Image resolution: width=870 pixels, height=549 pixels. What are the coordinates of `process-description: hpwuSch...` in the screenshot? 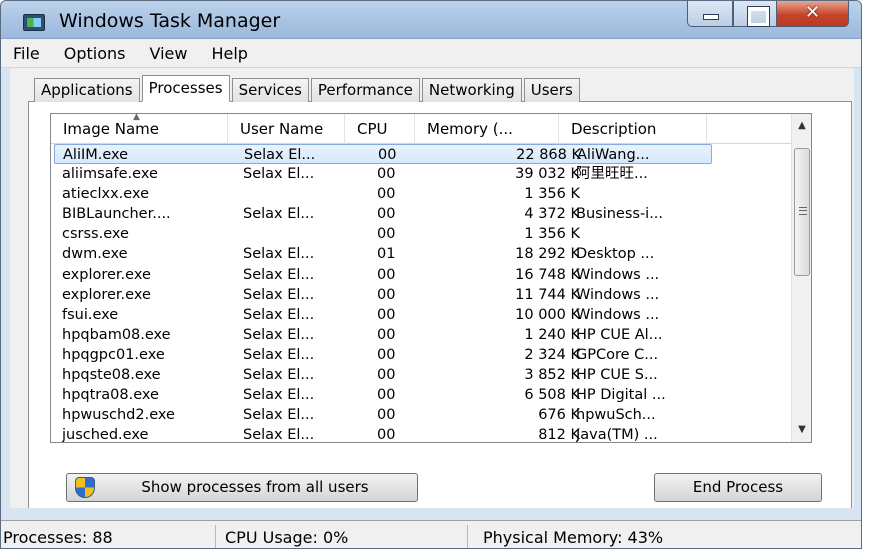 It's located at (616, 415).